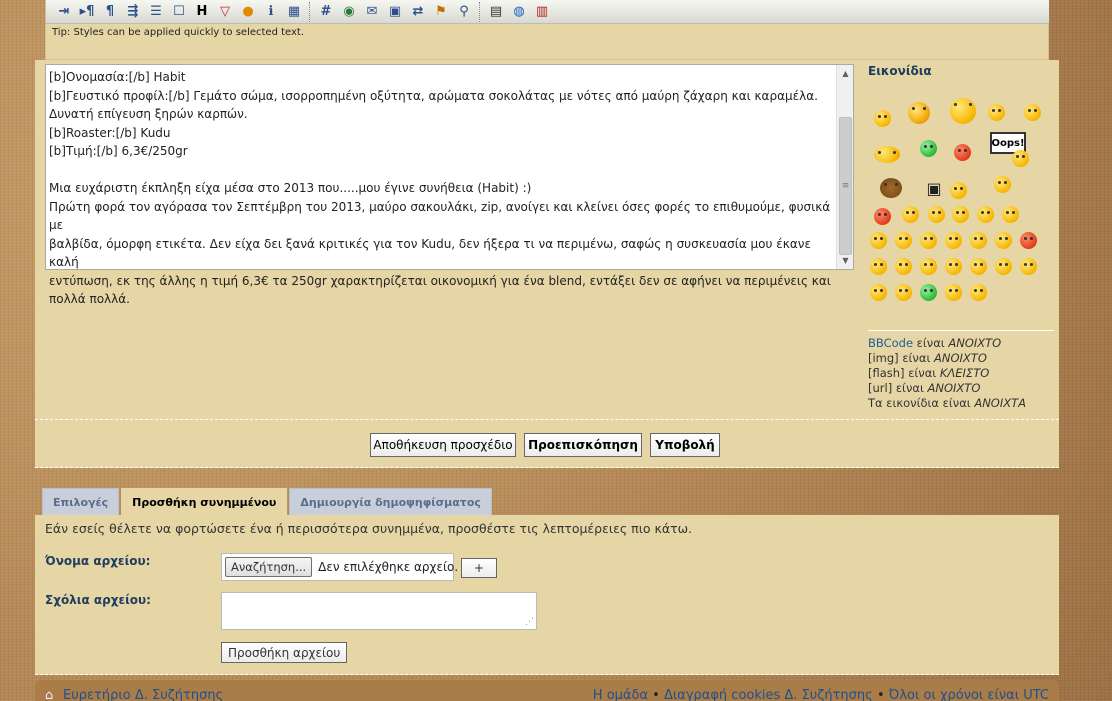 This screenshot has width=1112, height=701. Describe the element at coordinates (143, 694) in the screenshot. I see `board-index-link: Ευρετήριο Δ. Συζήτησης` at that location.